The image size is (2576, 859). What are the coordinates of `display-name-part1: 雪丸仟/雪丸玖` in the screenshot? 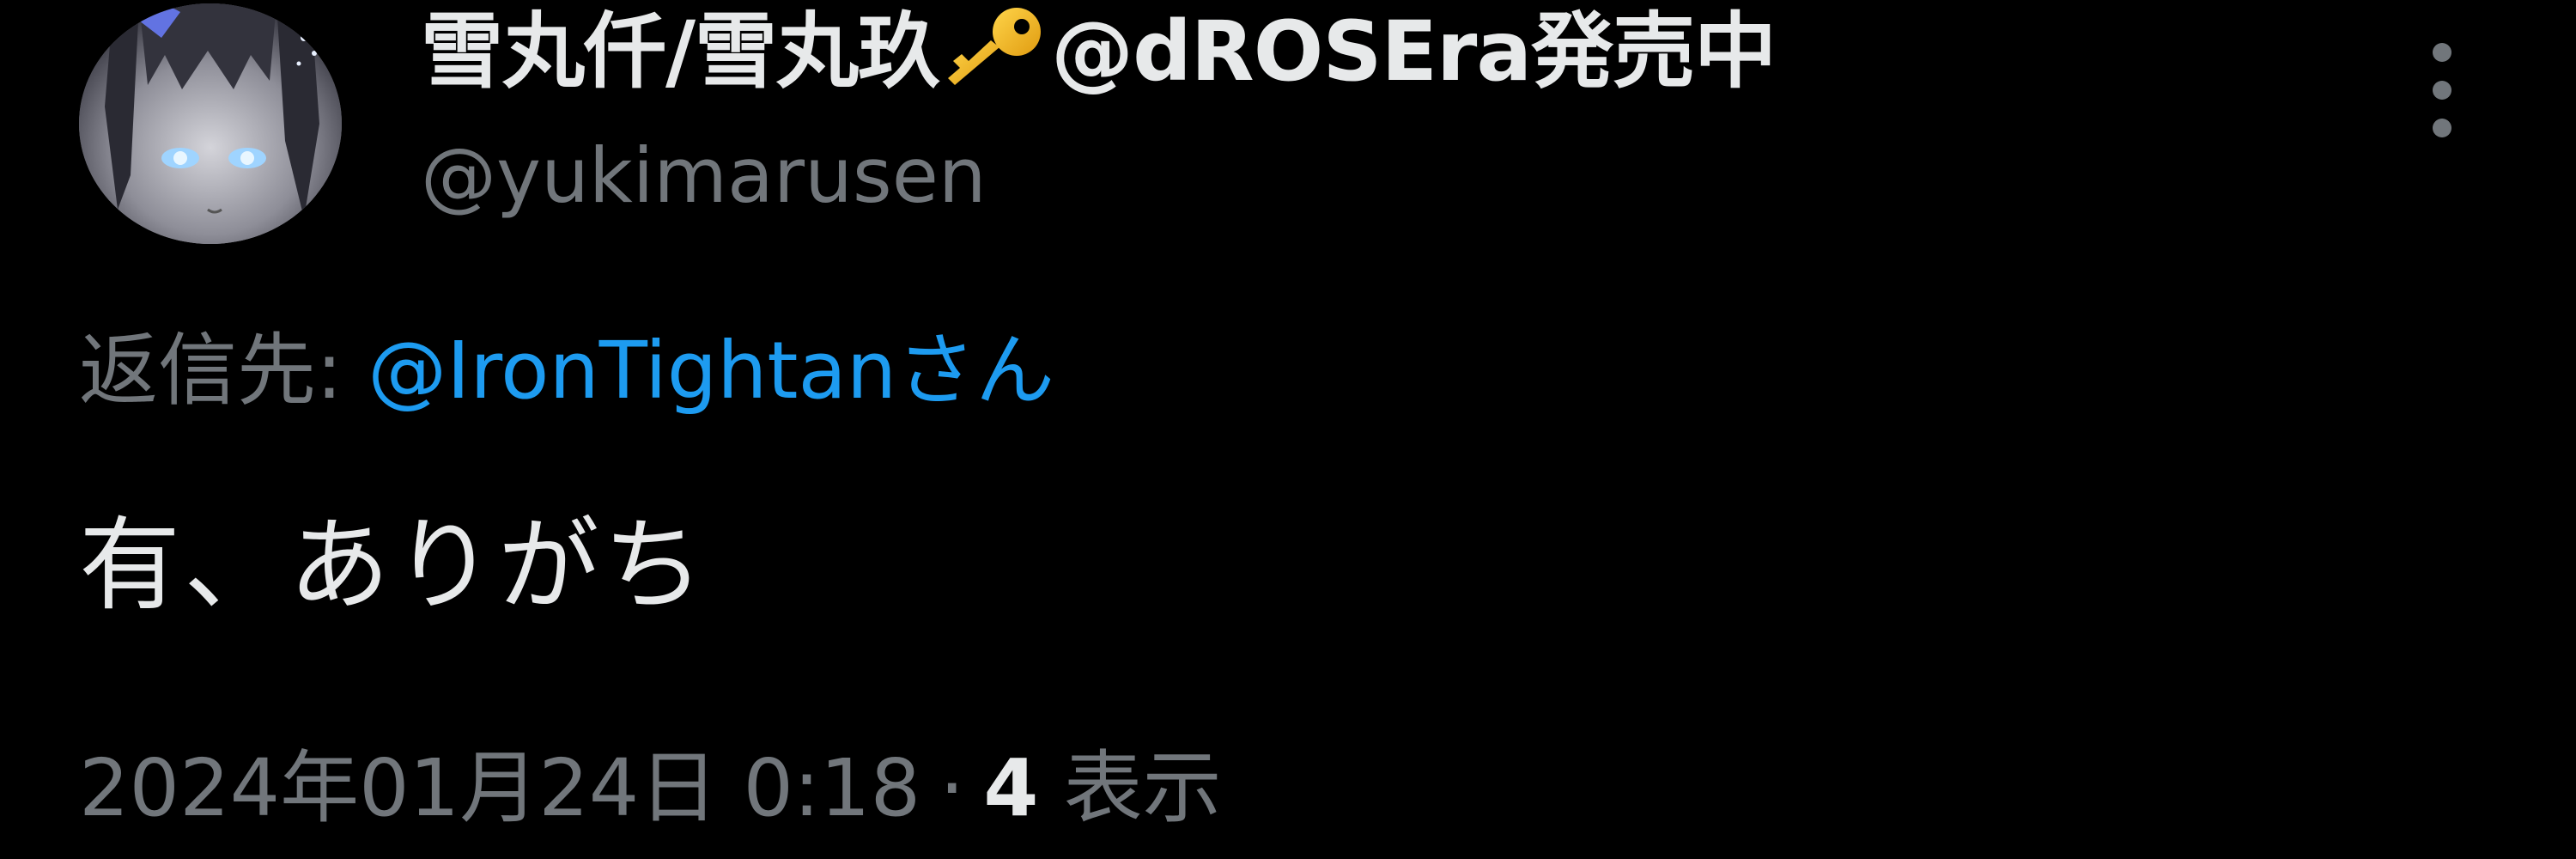 It's located at (680, 52).